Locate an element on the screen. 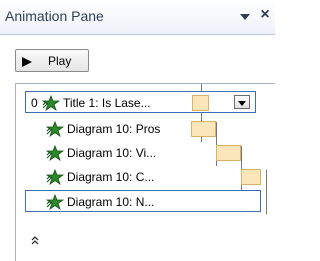  play-button-label: Play is located at coordinates (60, 61).